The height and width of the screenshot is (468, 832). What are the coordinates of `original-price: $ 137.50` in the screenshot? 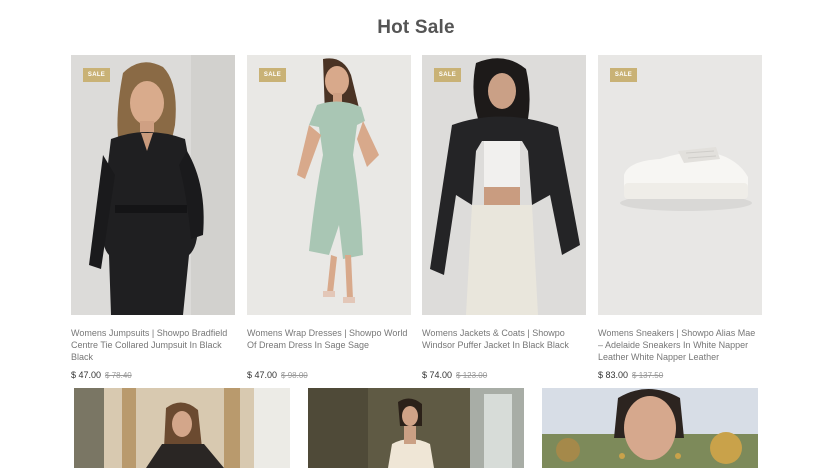 It's located at (648, 375).